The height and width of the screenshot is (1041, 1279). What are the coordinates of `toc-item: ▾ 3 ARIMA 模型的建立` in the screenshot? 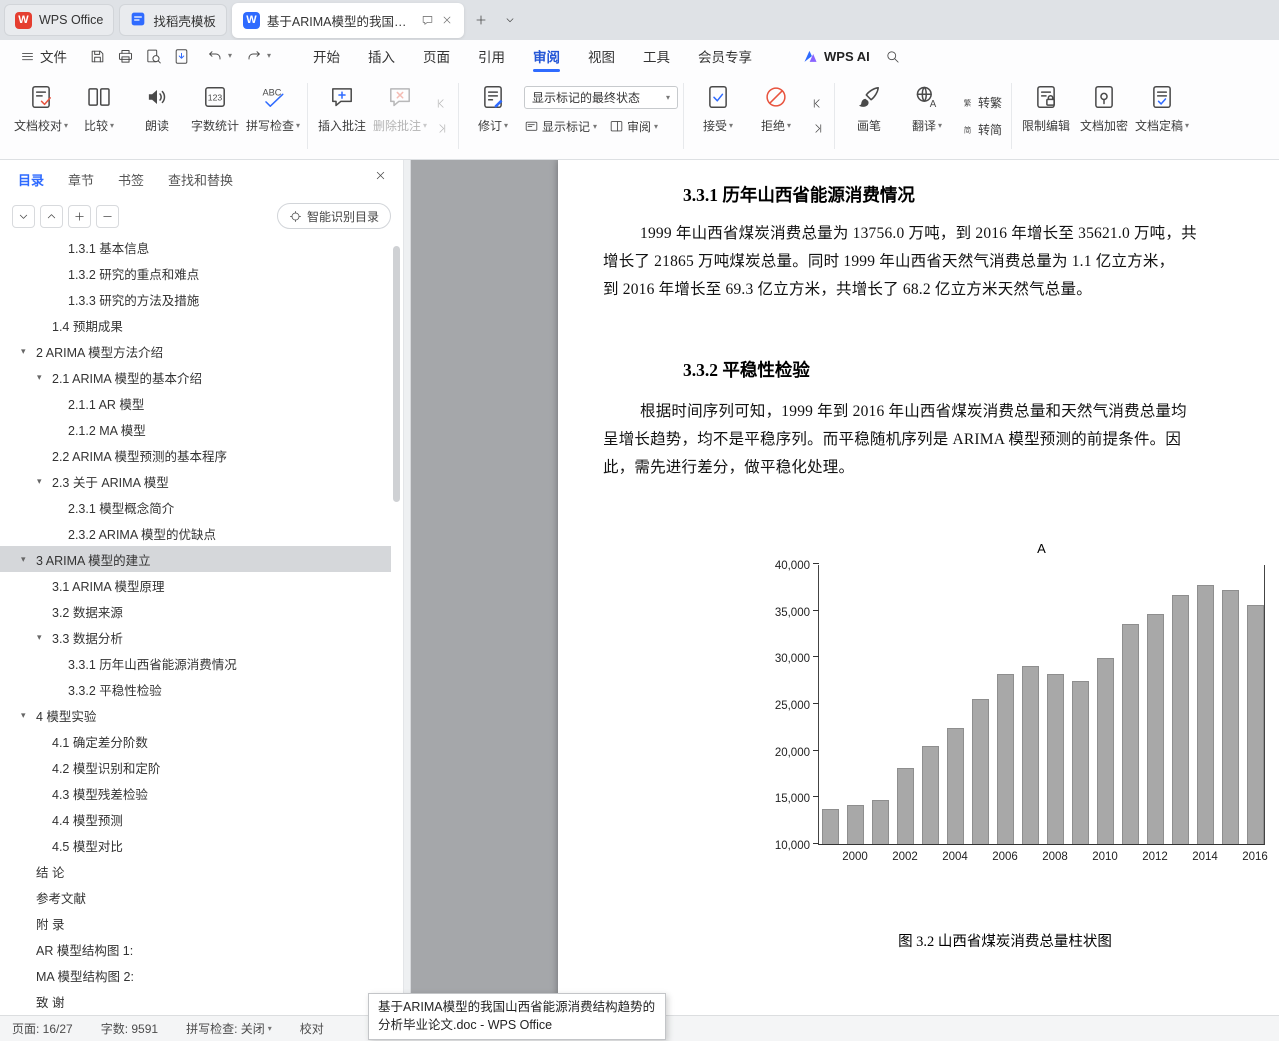 It's located at (195, 559).